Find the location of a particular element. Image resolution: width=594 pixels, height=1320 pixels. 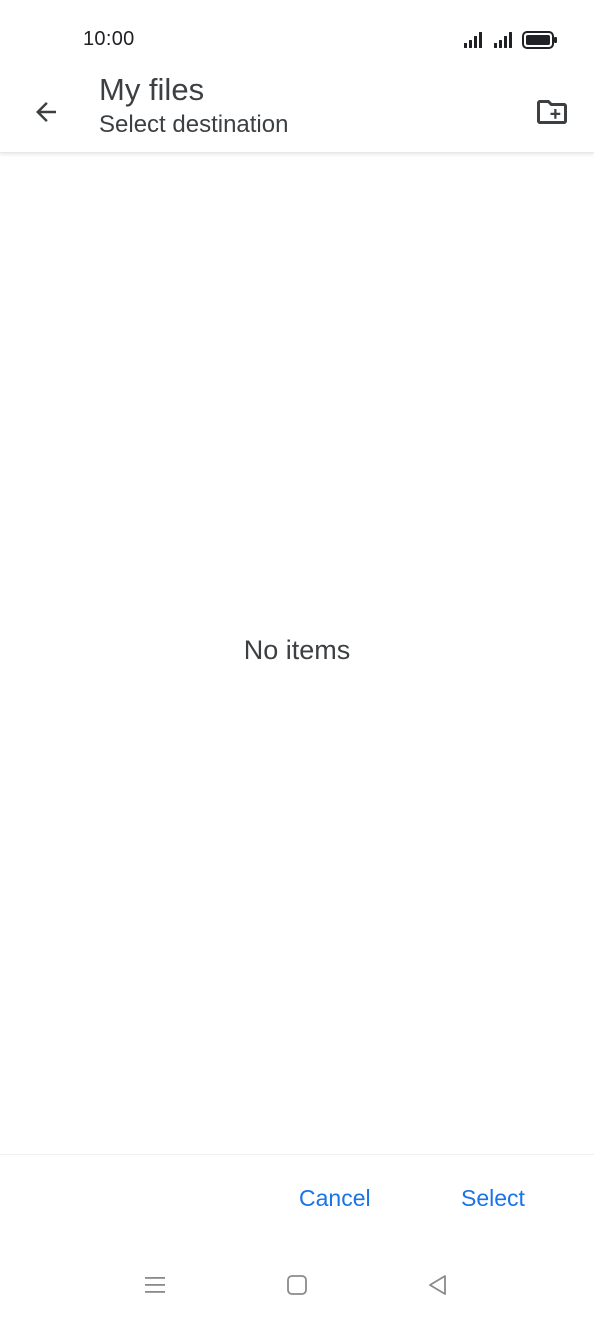

status-icons-svg is located at coordinates (510, 40).